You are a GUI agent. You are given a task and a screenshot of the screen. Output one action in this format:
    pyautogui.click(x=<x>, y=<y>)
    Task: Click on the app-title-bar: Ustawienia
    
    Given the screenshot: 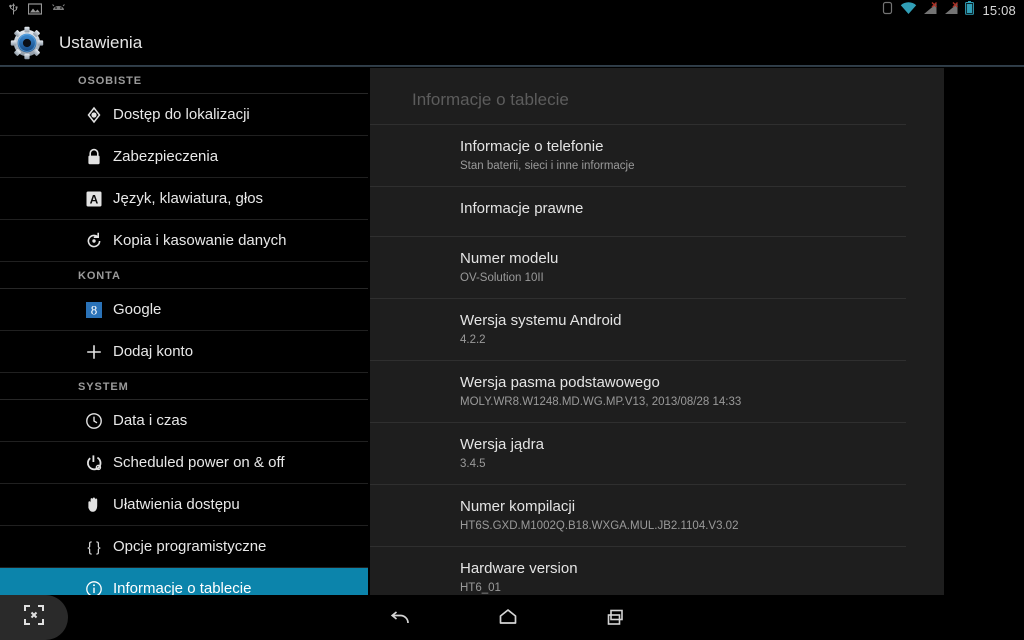 What is the action you would take?
    pyautogui.click(x=512, y=43)
    